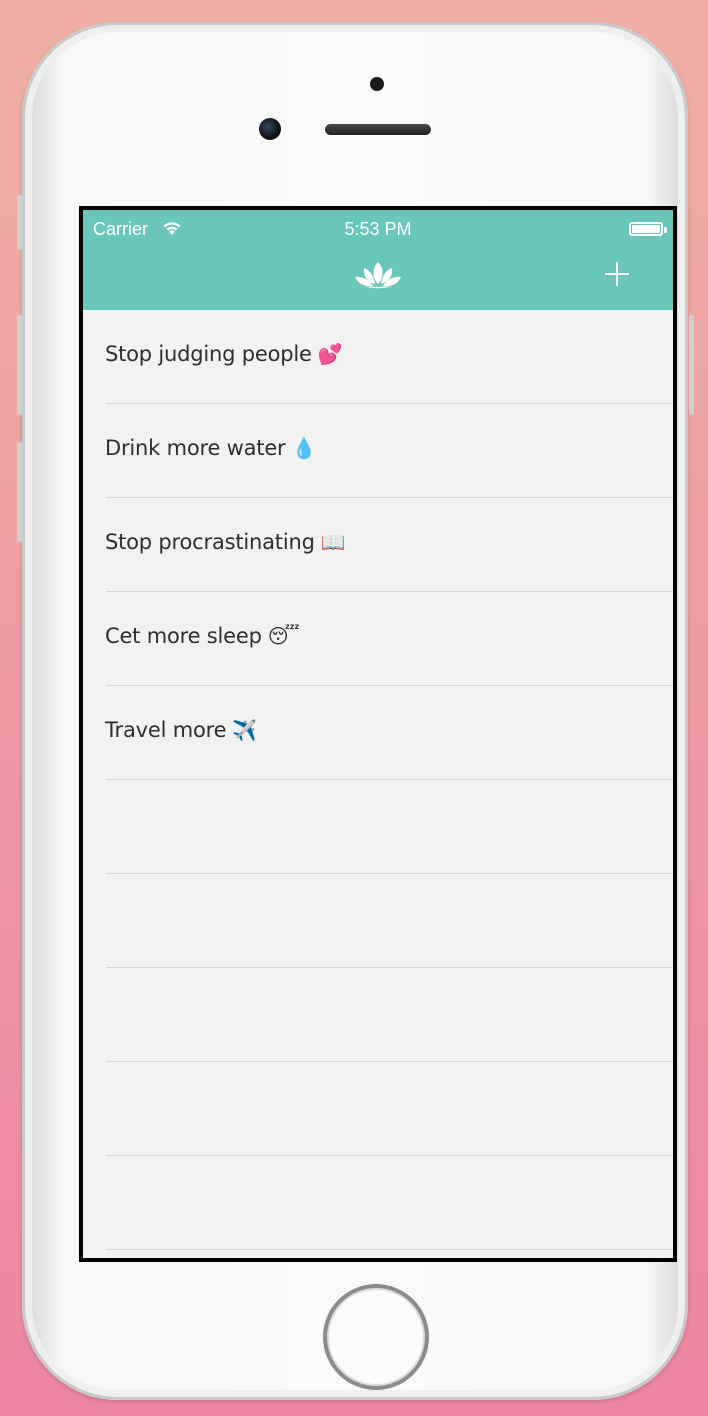 The width and height of the screenshot is (708, 1416). Describe the element at coordinates (202, 636) in the screenshot. I see `goal-text: Cet more sleep 😴` at that location.